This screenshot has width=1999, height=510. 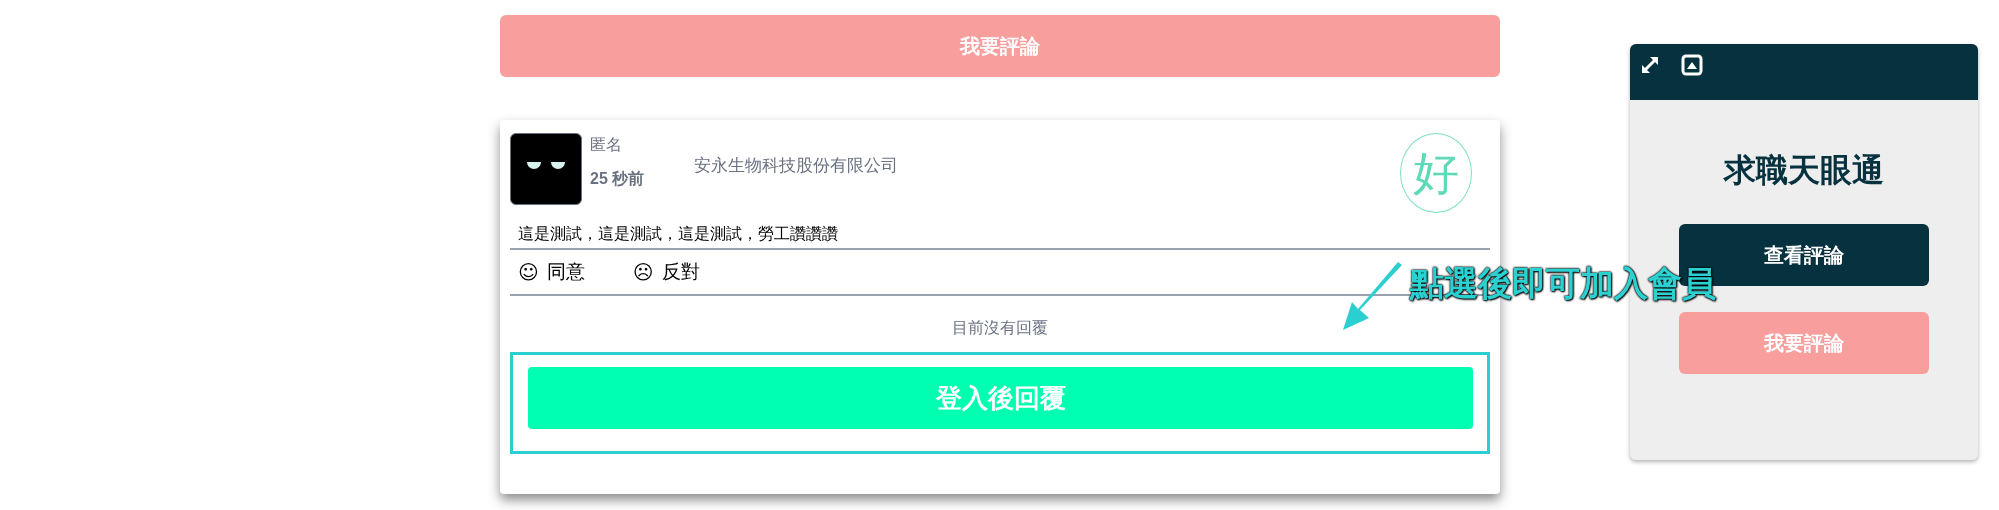 I want to click on no-replies-text: 目前沒有回覆, so click(x=1000, y=328).